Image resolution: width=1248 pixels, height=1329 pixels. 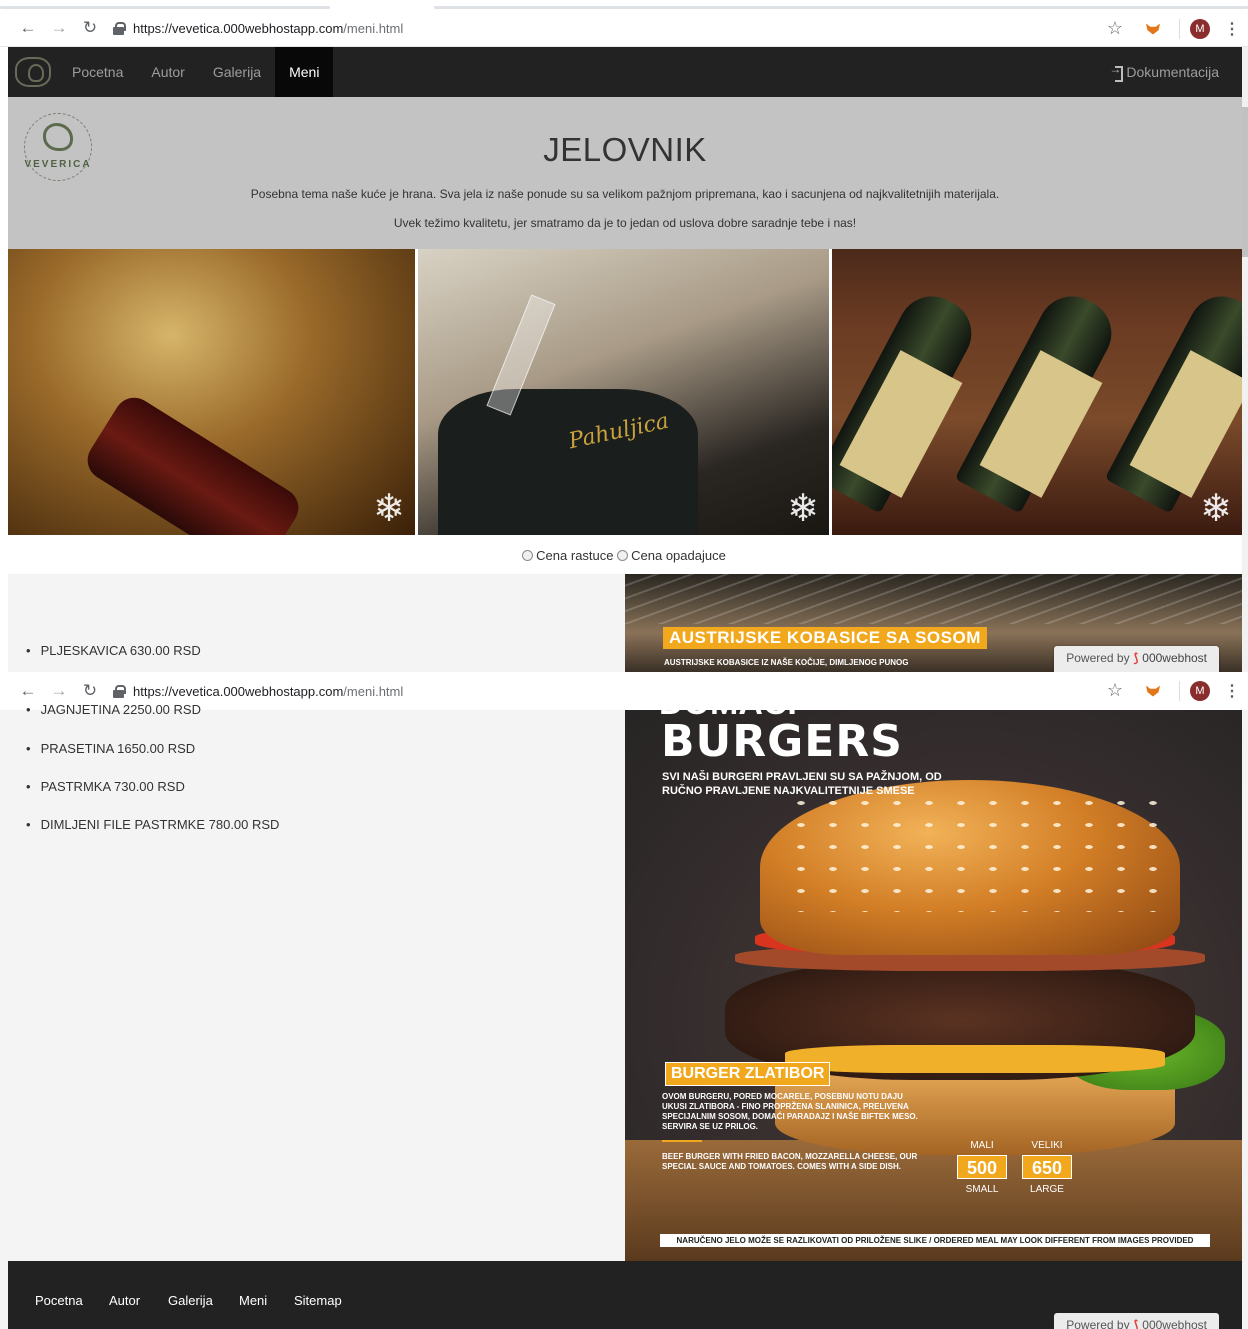 What do you see at coordinates (58, 137) in the screenshot?
I see `squirrel-icon` at bounding box center [58, 137].